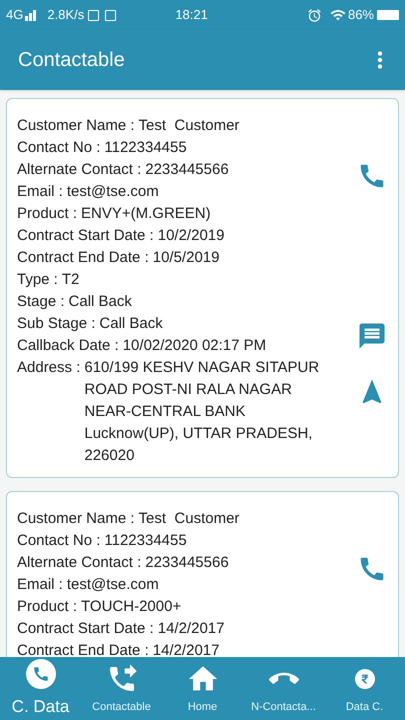 This screenshot has height=720, width=405. I want to click on nav-tab: Data C., so click(364, 688).